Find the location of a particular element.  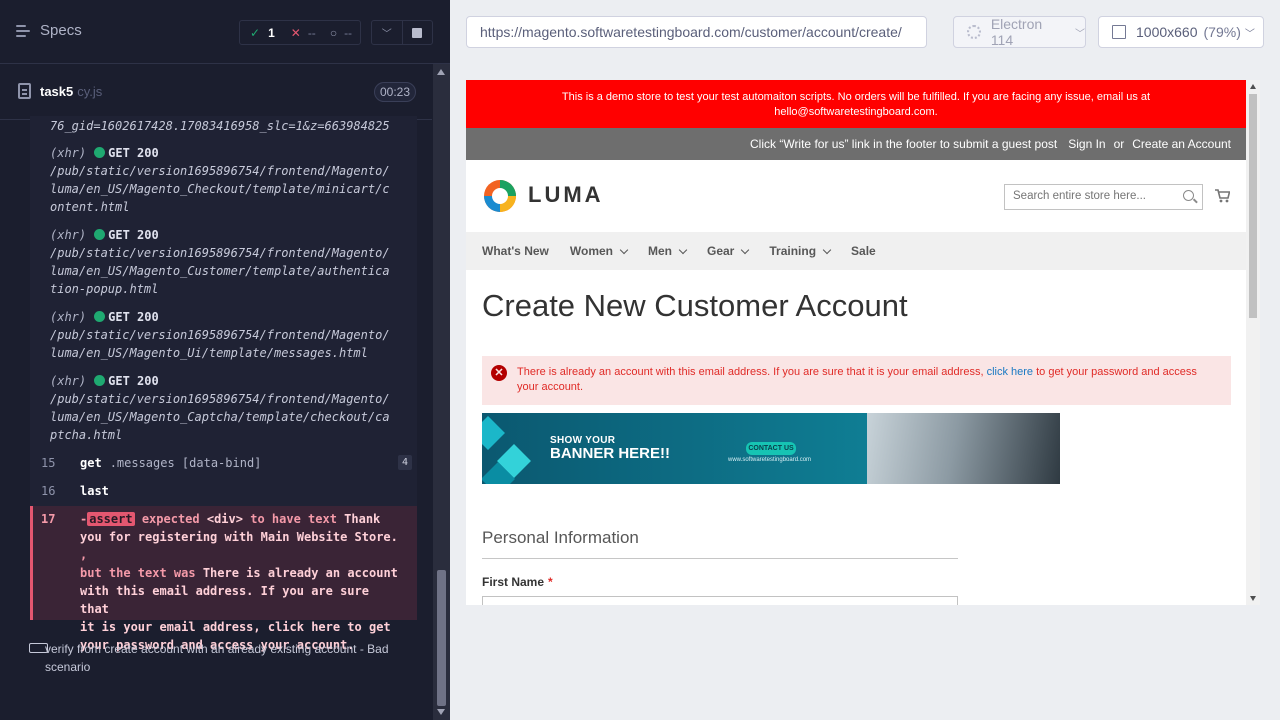

first-name-label: First Name * is located at coordinates (517, 582).